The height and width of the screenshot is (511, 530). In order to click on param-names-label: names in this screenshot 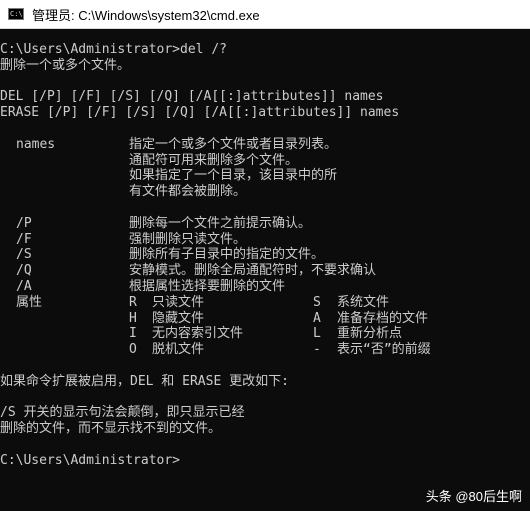, I will do `click(36, 144)`.